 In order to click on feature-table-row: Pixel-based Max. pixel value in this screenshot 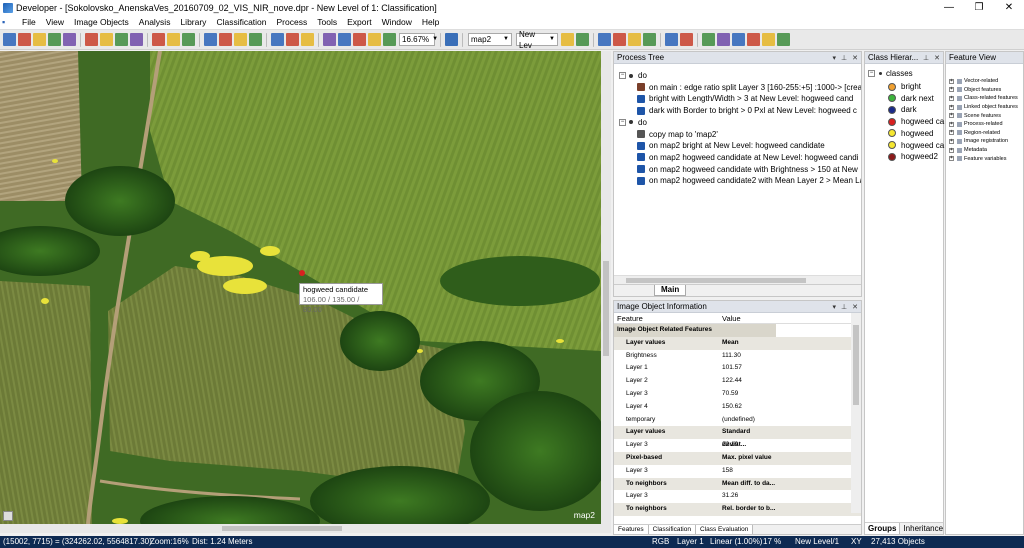, I will do `click(737, 458)`.